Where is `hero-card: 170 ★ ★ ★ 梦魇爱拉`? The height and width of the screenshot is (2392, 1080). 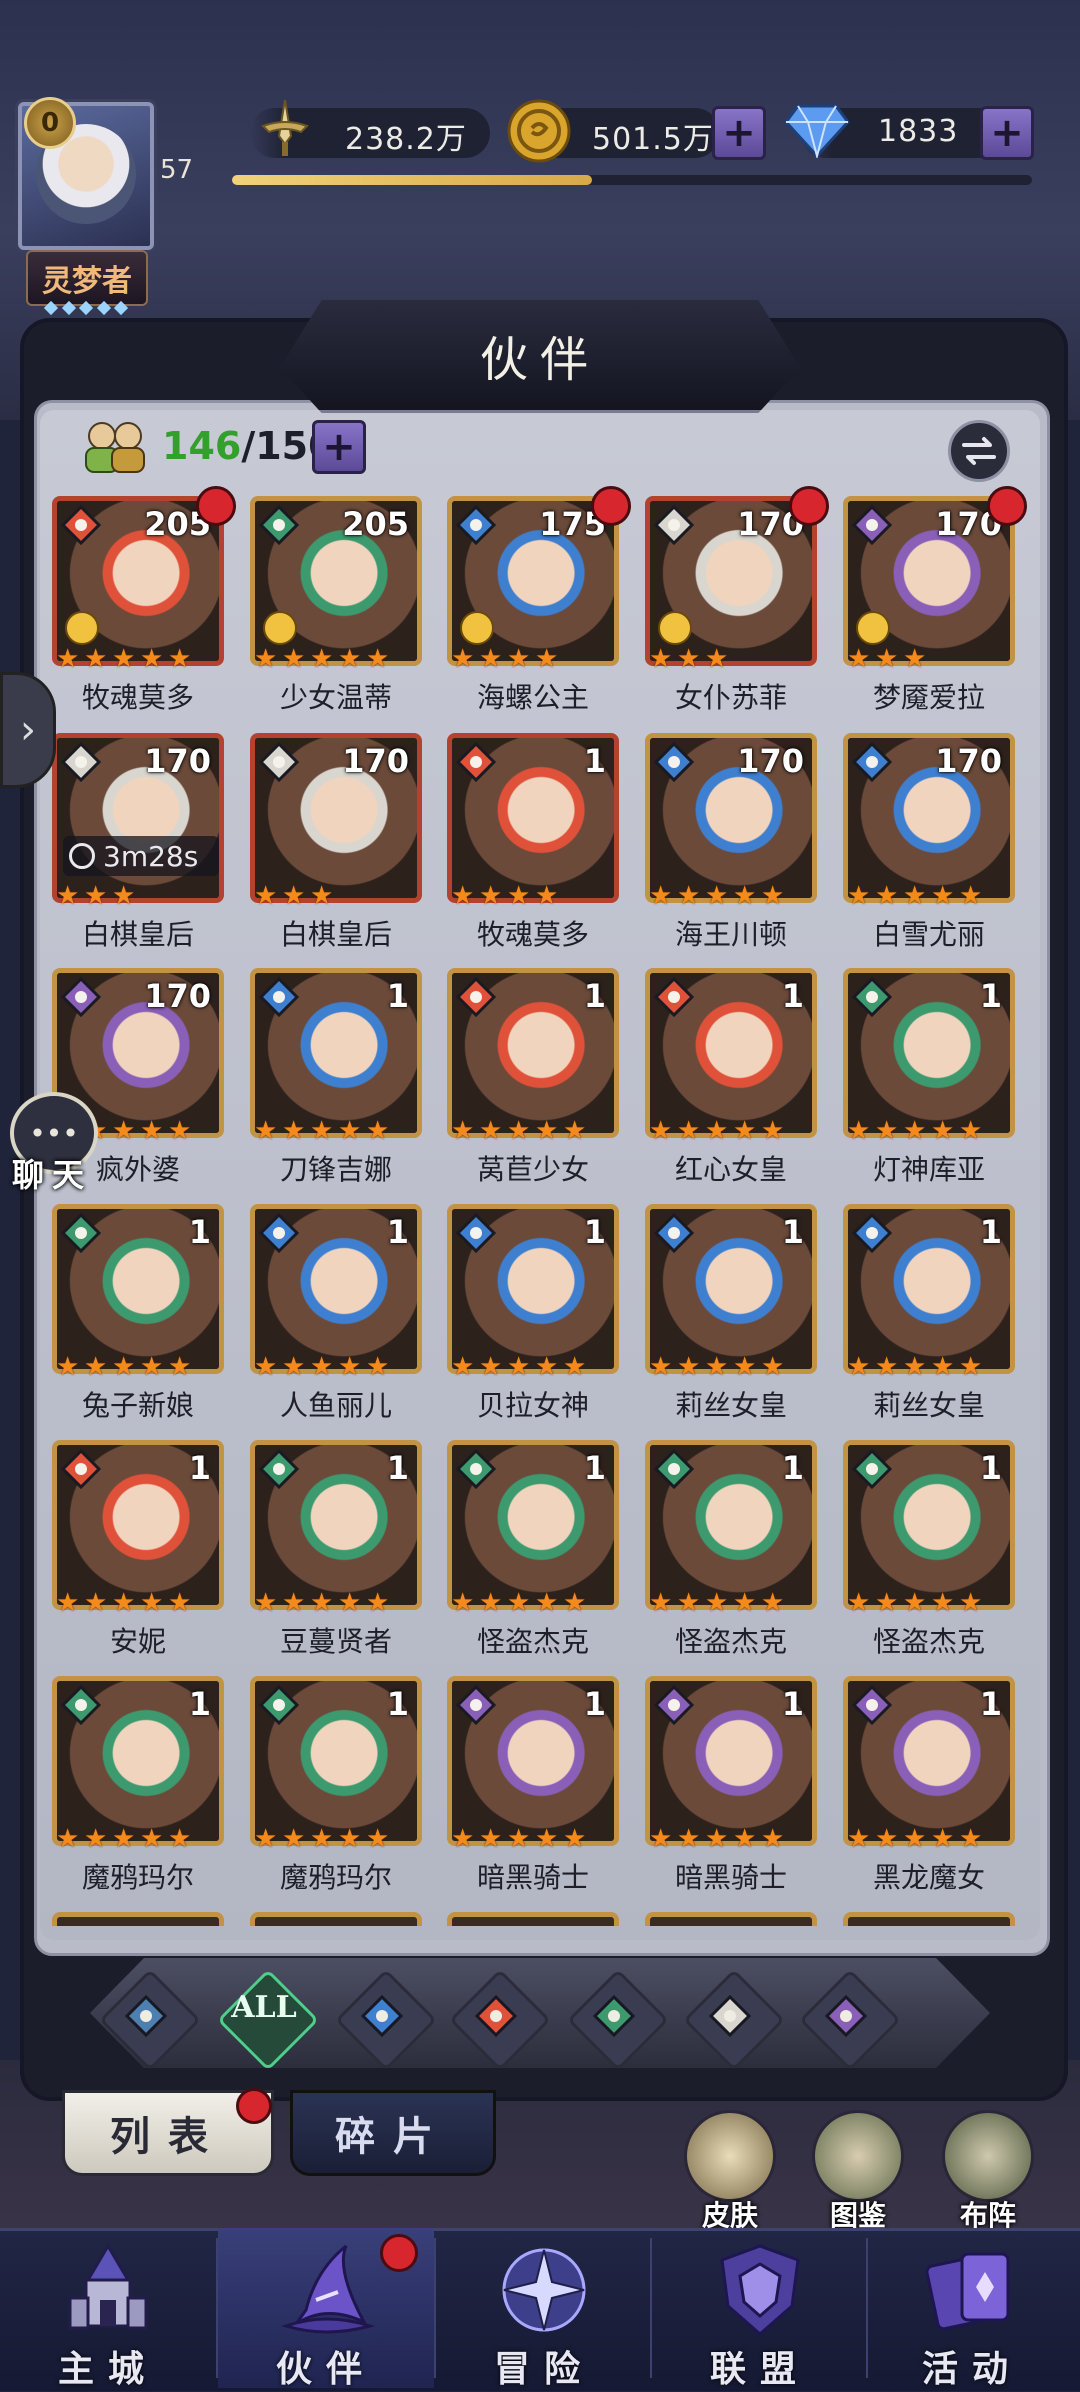
hero-card: 170 ★ ★ ★ 梦魇爱拉 is located at coordinates (935, 600).